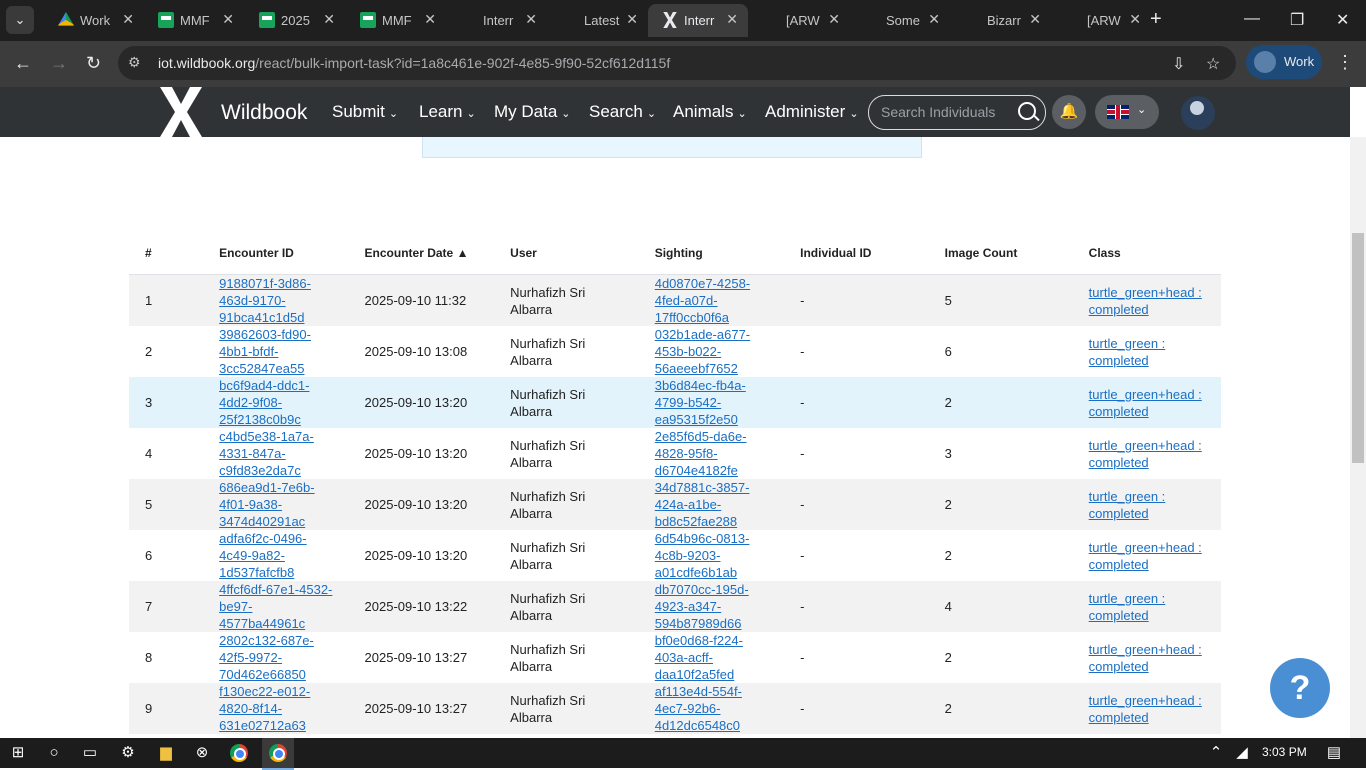 The image size is (1366, 770). Describe the element at coordinates (437, 253) in the screenshot. I see `column-header-encounter-date: Encounter Date ▲` at that location.